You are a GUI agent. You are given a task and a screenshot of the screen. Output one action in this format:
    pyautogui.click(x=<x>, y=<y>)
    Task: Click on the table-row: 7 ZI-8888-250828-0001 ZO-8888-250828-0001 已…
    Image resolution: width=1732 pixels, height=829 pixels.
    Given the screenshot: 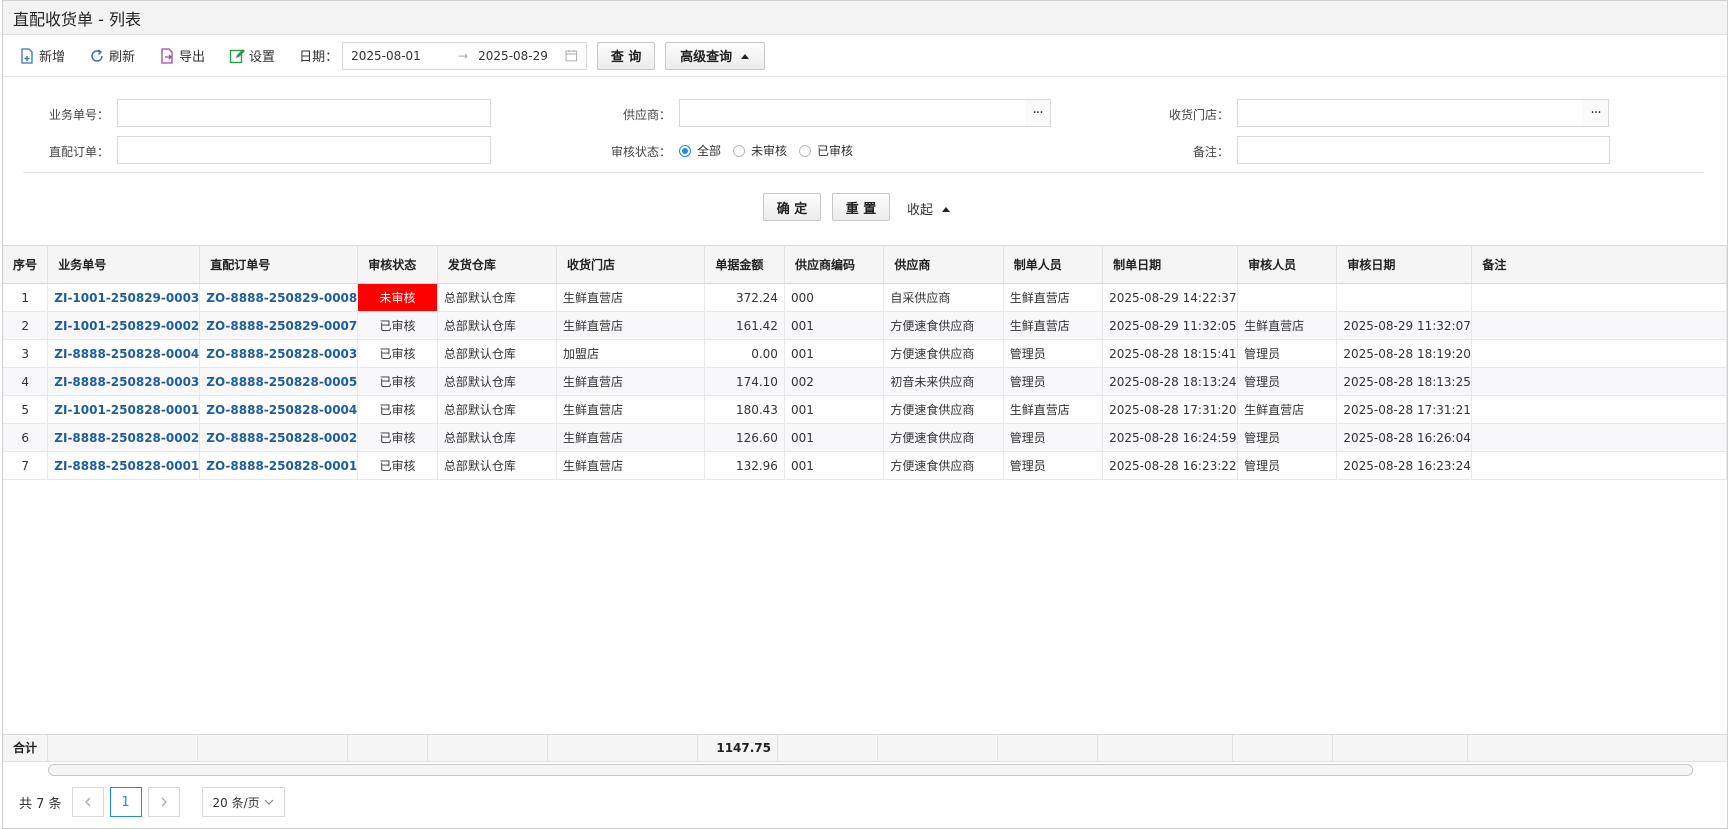 What is the action you would take?
    pyautogui.click(x=865, y=465)
    